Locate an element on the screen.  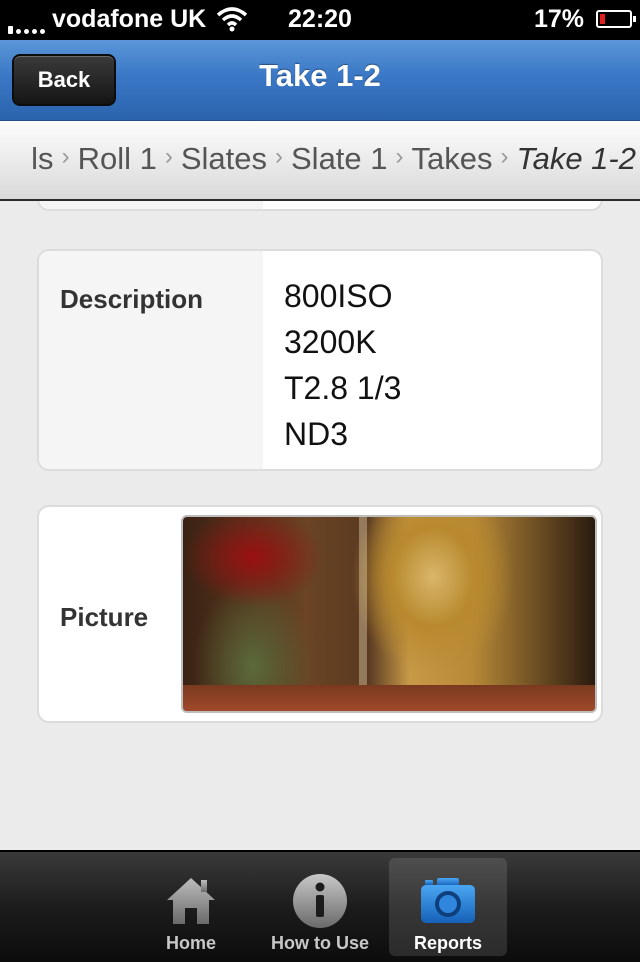
breadcrumb-item-slate: Slate 1 is located at coordinates (339, 159).